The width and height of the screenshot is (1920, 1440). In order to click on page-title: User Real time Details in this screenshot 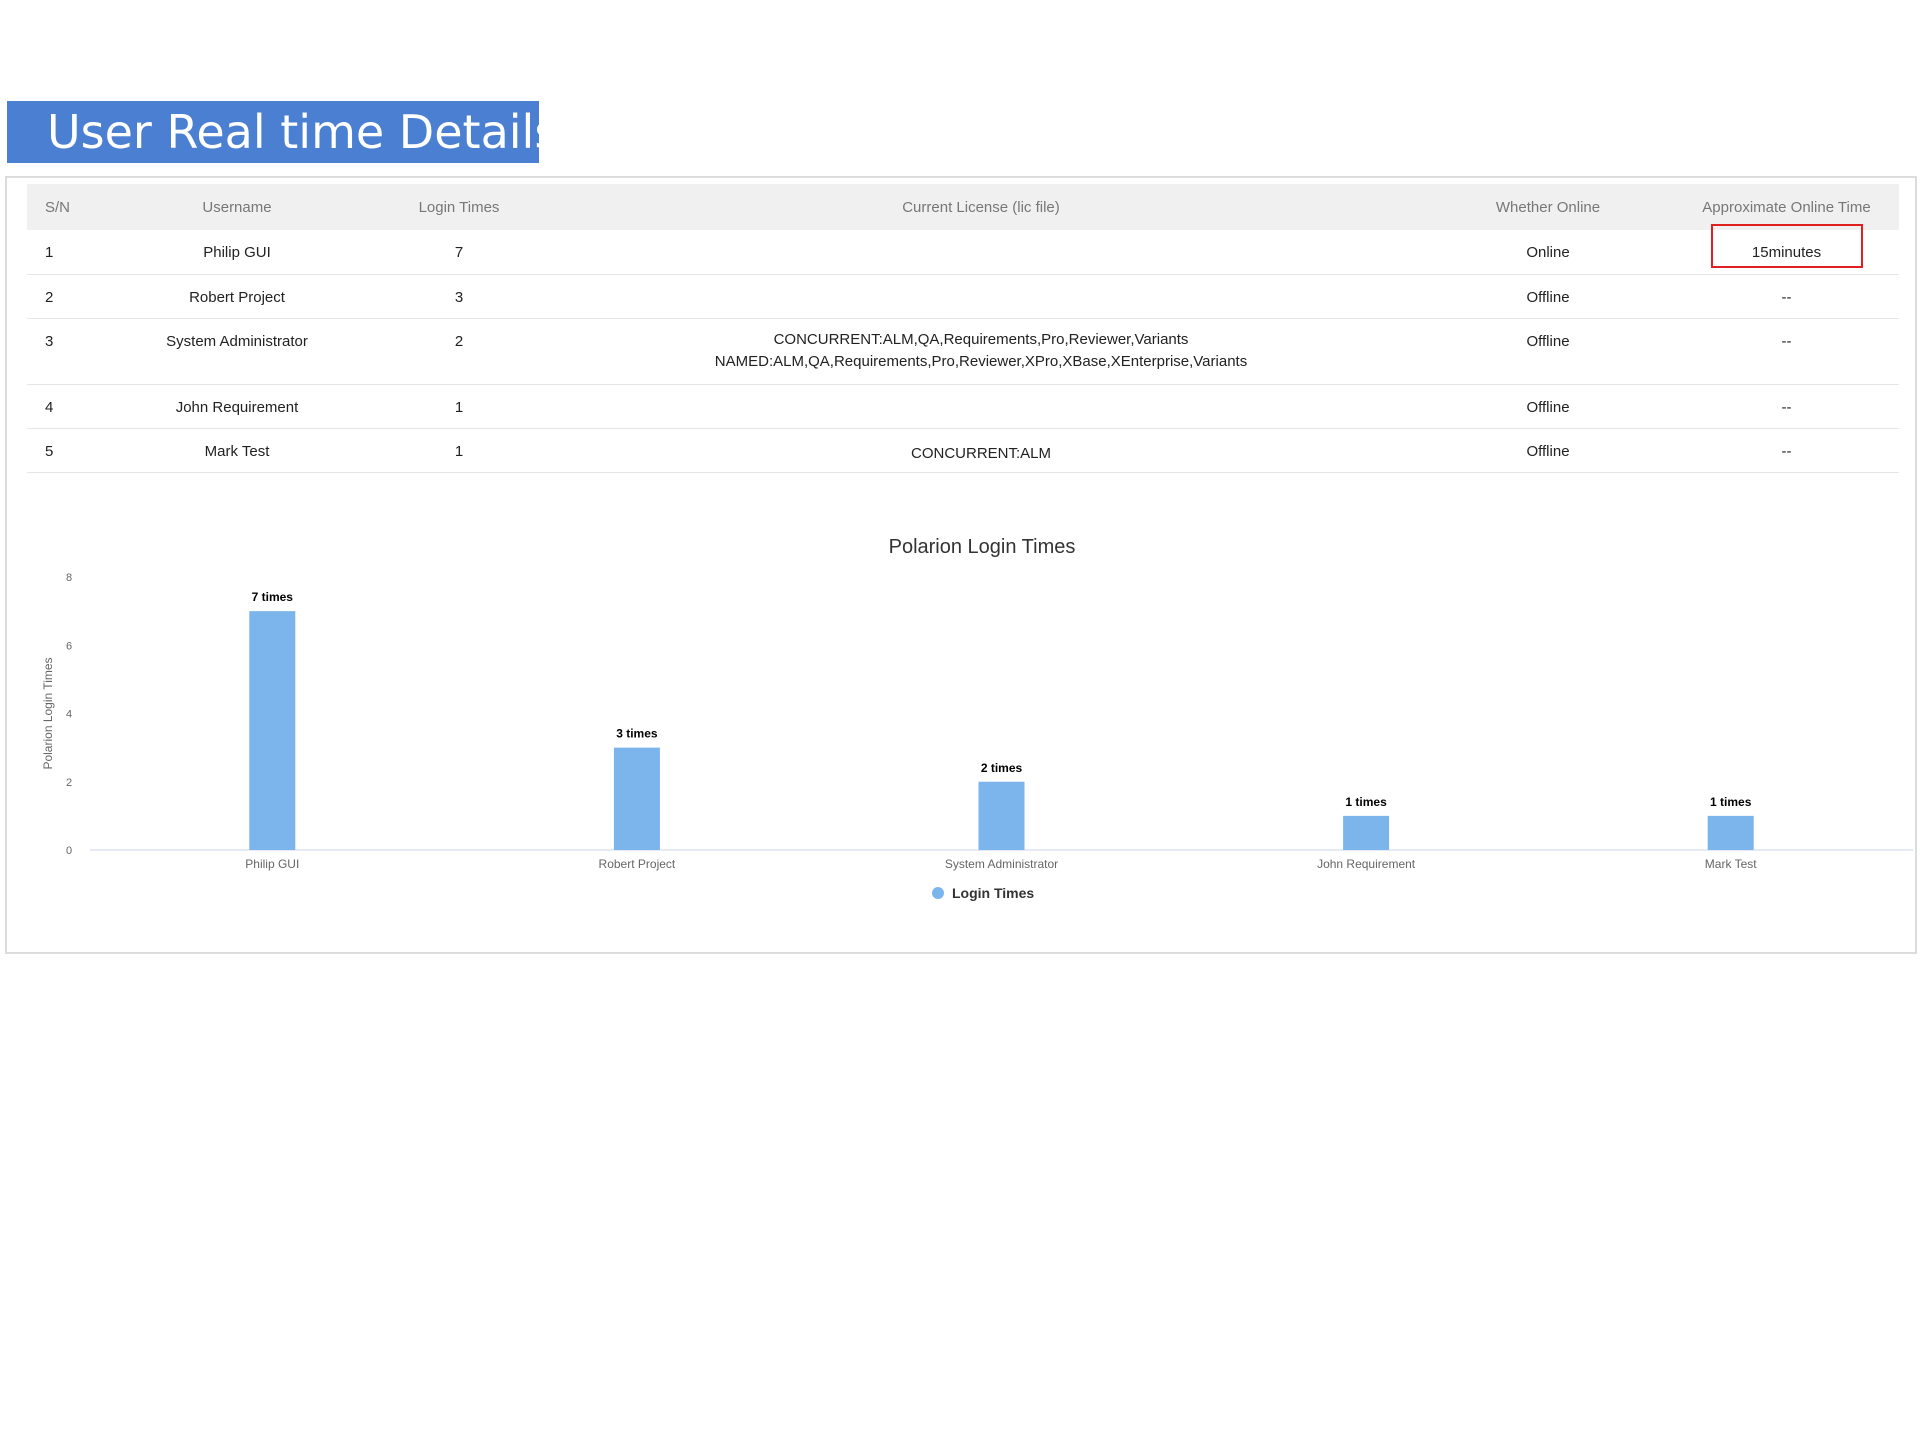, I will do `click(303, 132)`.